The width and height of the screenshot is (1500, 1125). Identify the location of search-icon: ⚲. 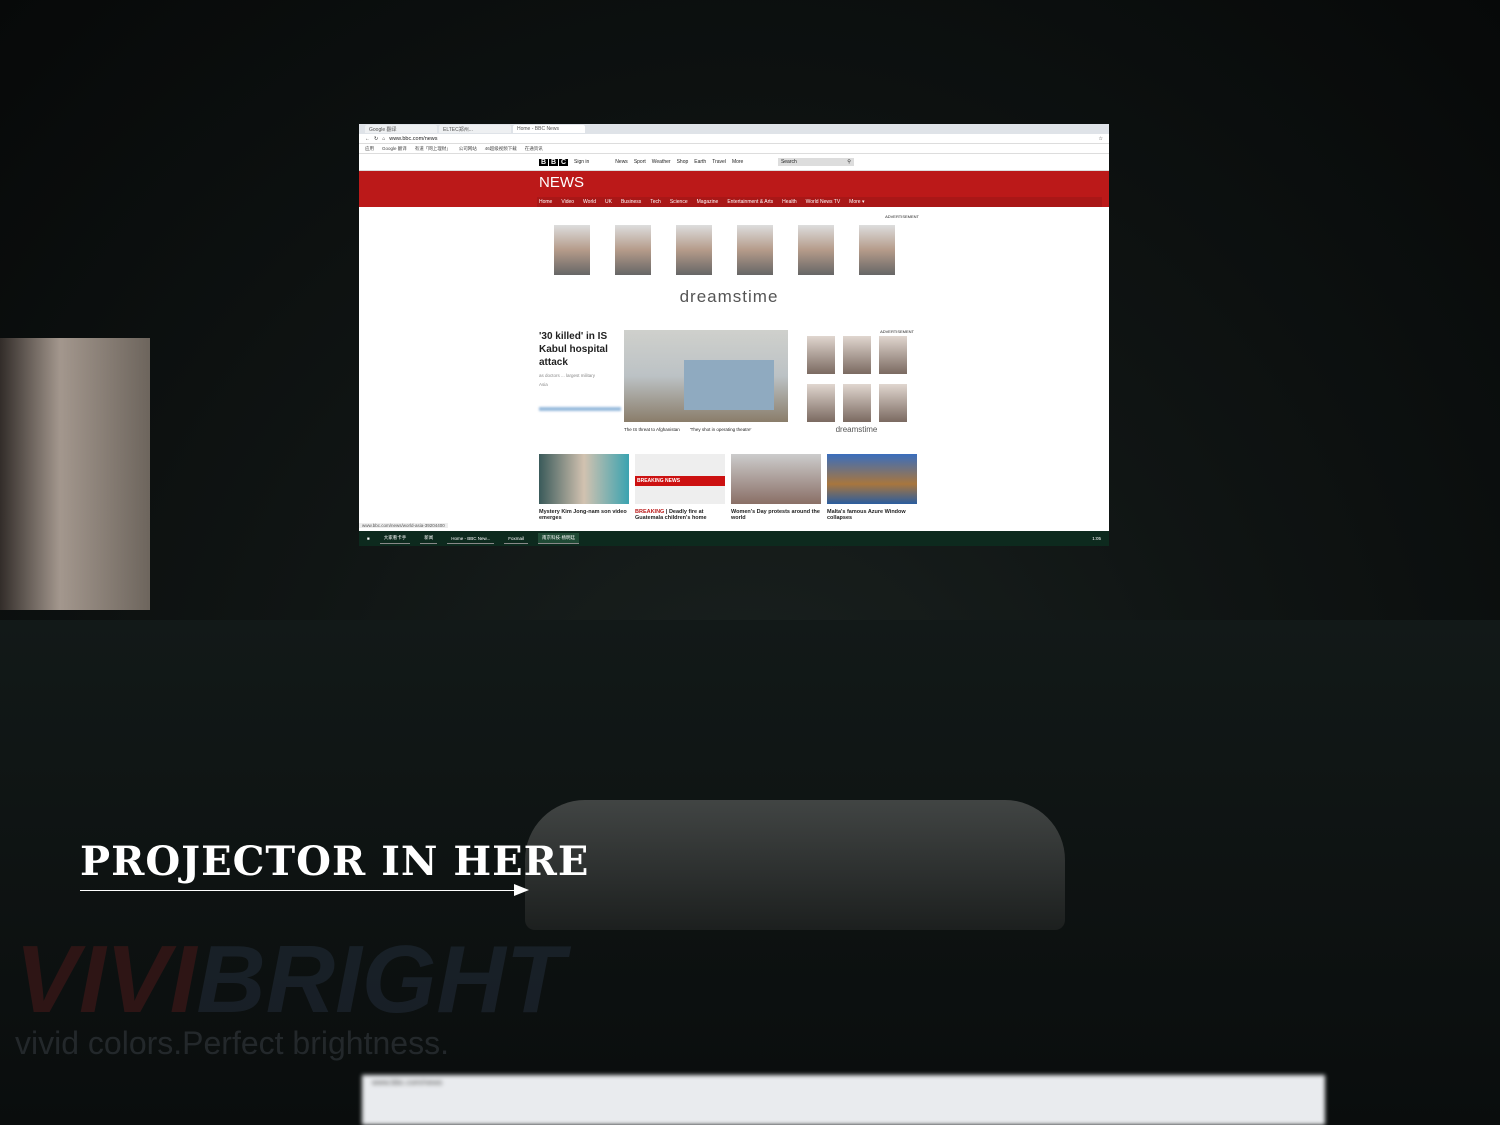
(849, 162).